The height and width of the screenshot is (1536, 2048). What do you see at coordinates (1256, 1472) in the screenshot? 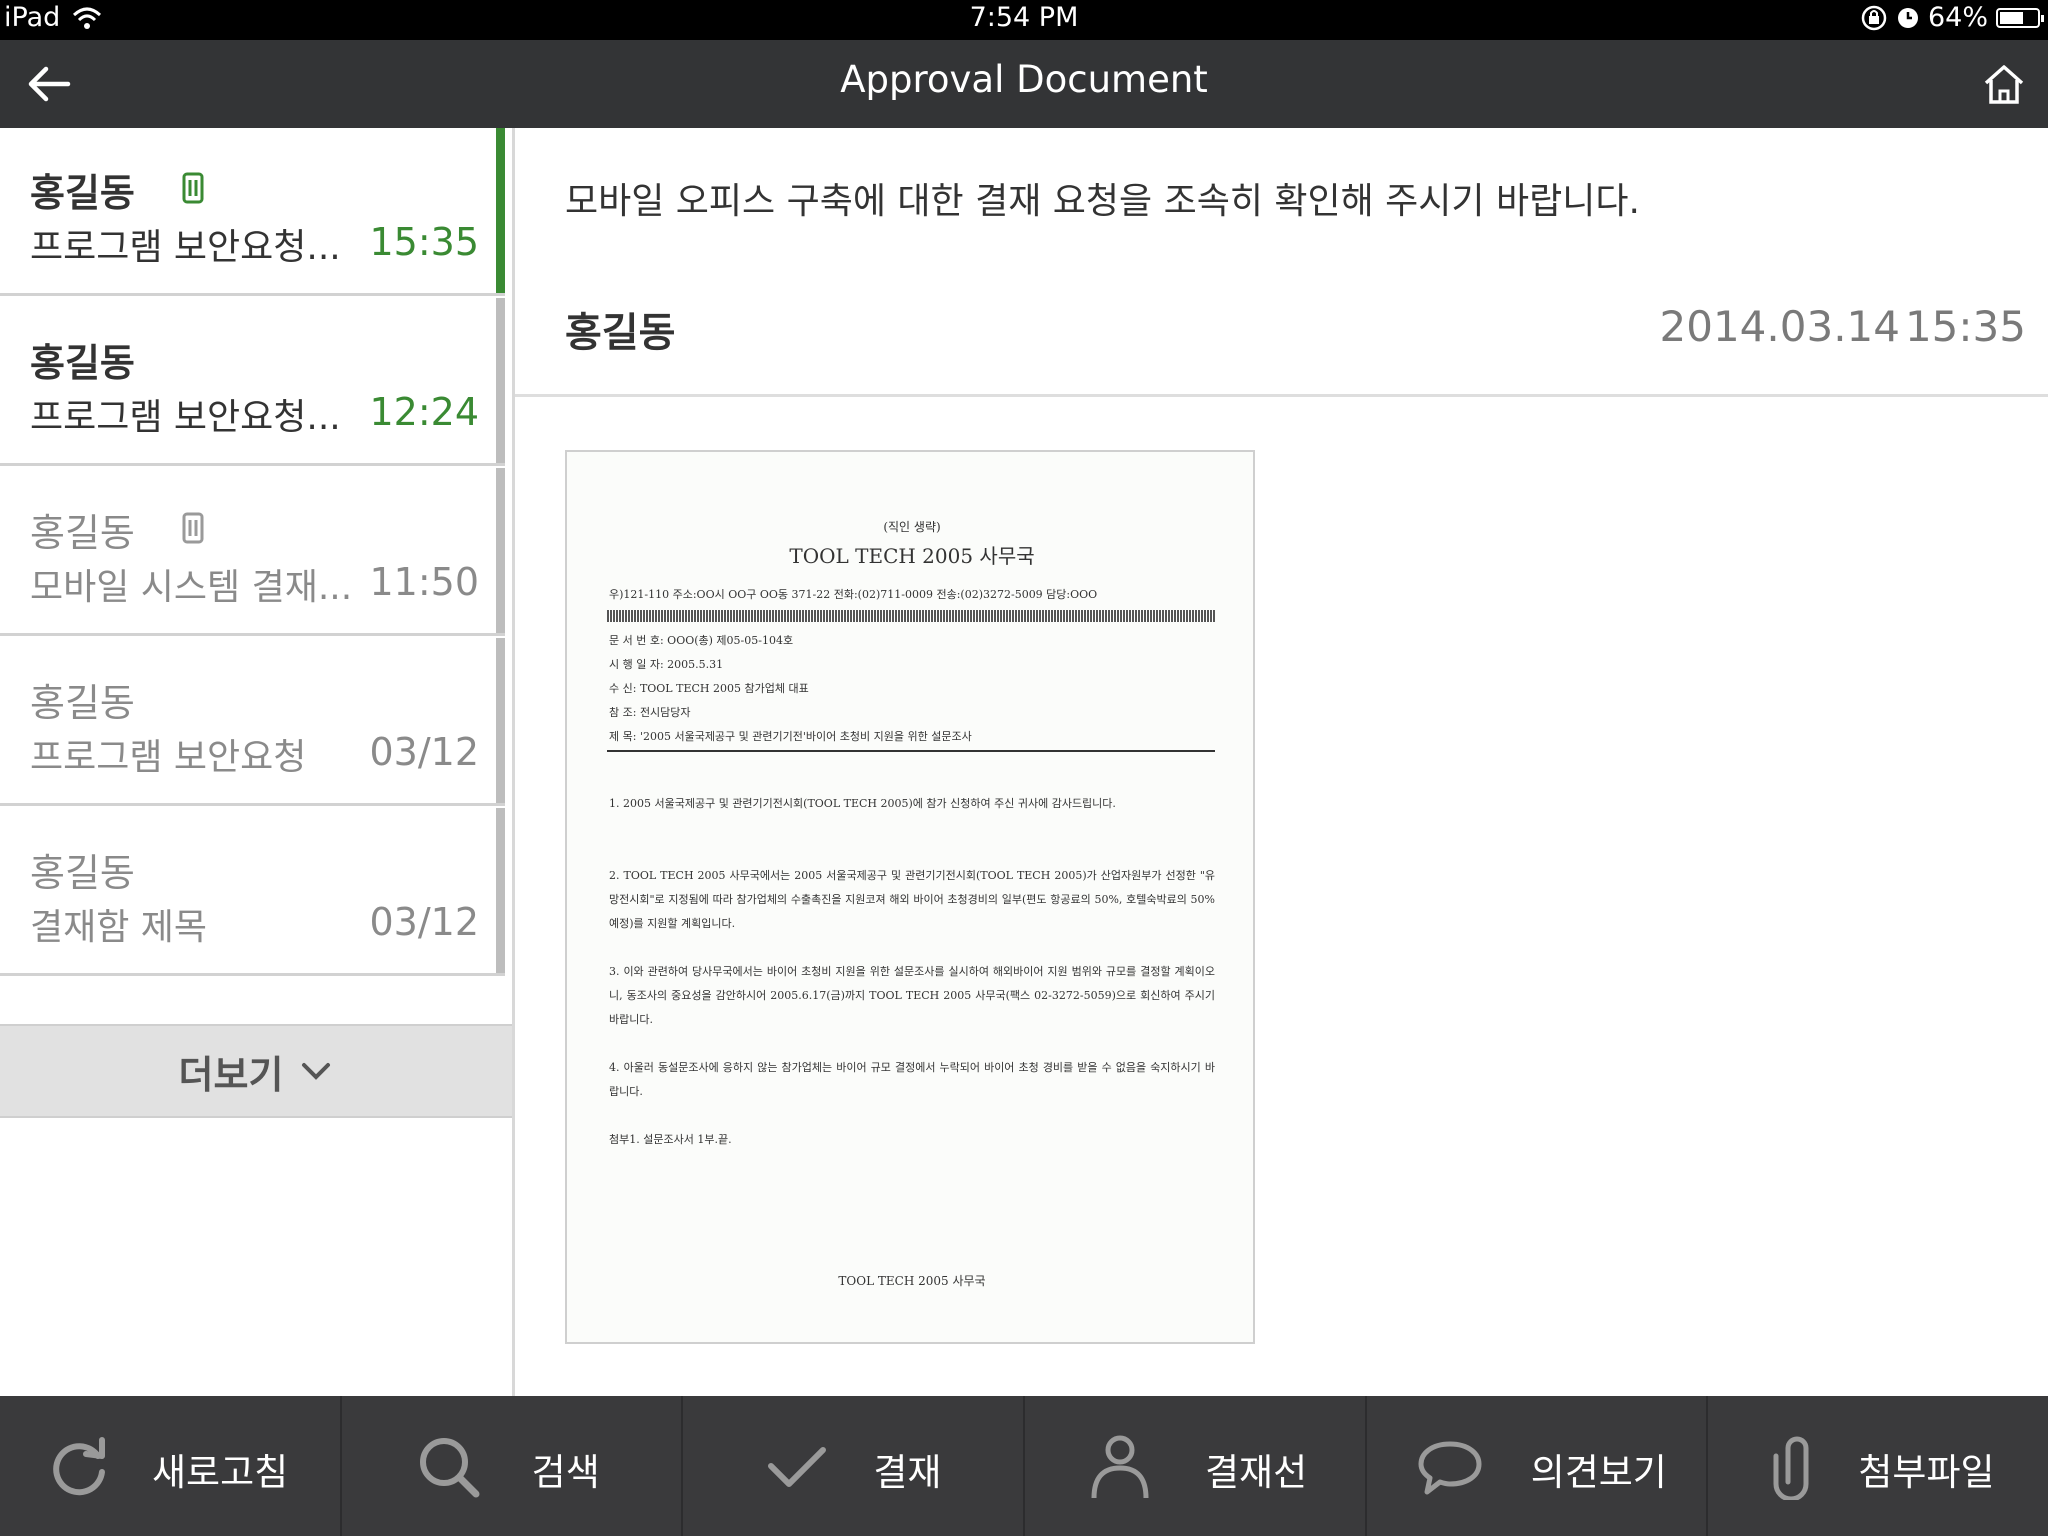
I see `approval-line-label: 결재선` at bounding box center [1256, 1472].